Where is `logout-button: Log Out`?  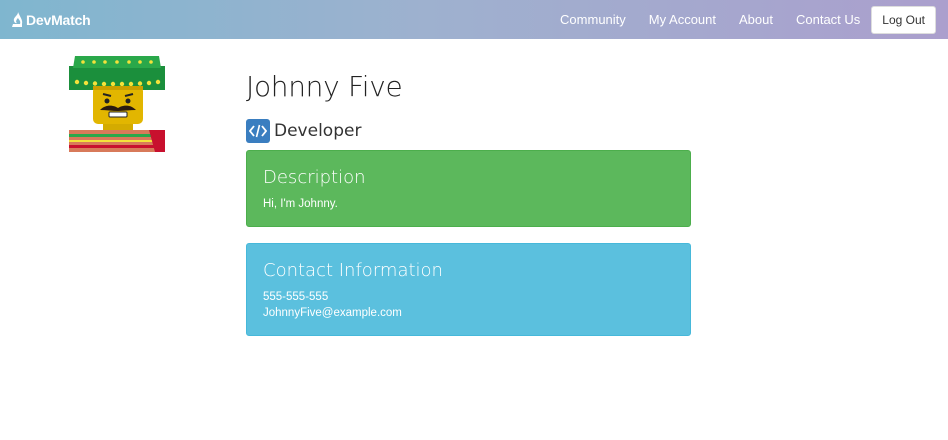
logout-button: Log Out is located at coordinates (903, 19).